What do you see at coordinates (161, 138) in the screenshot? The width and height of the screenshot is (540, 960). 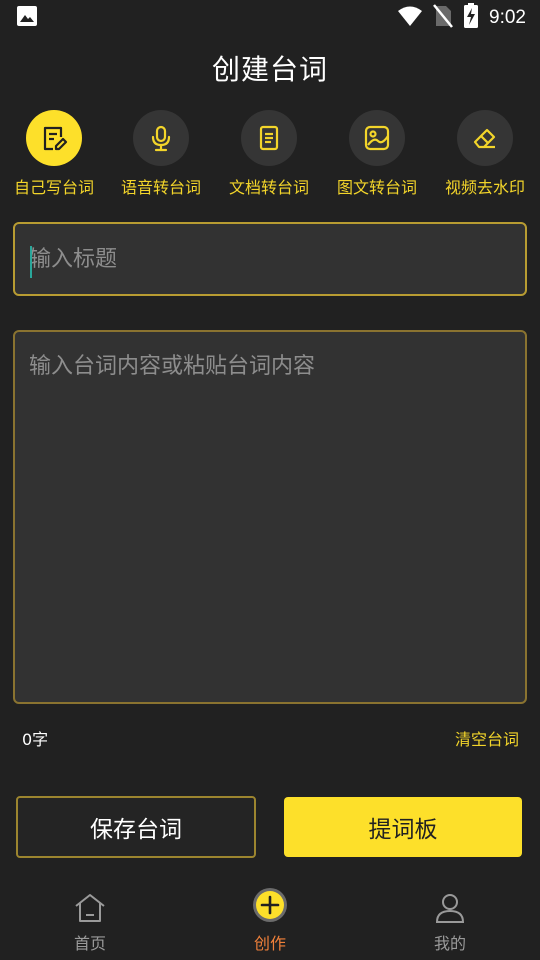 I see `microphone-icon` at bounding box center [161, 138].